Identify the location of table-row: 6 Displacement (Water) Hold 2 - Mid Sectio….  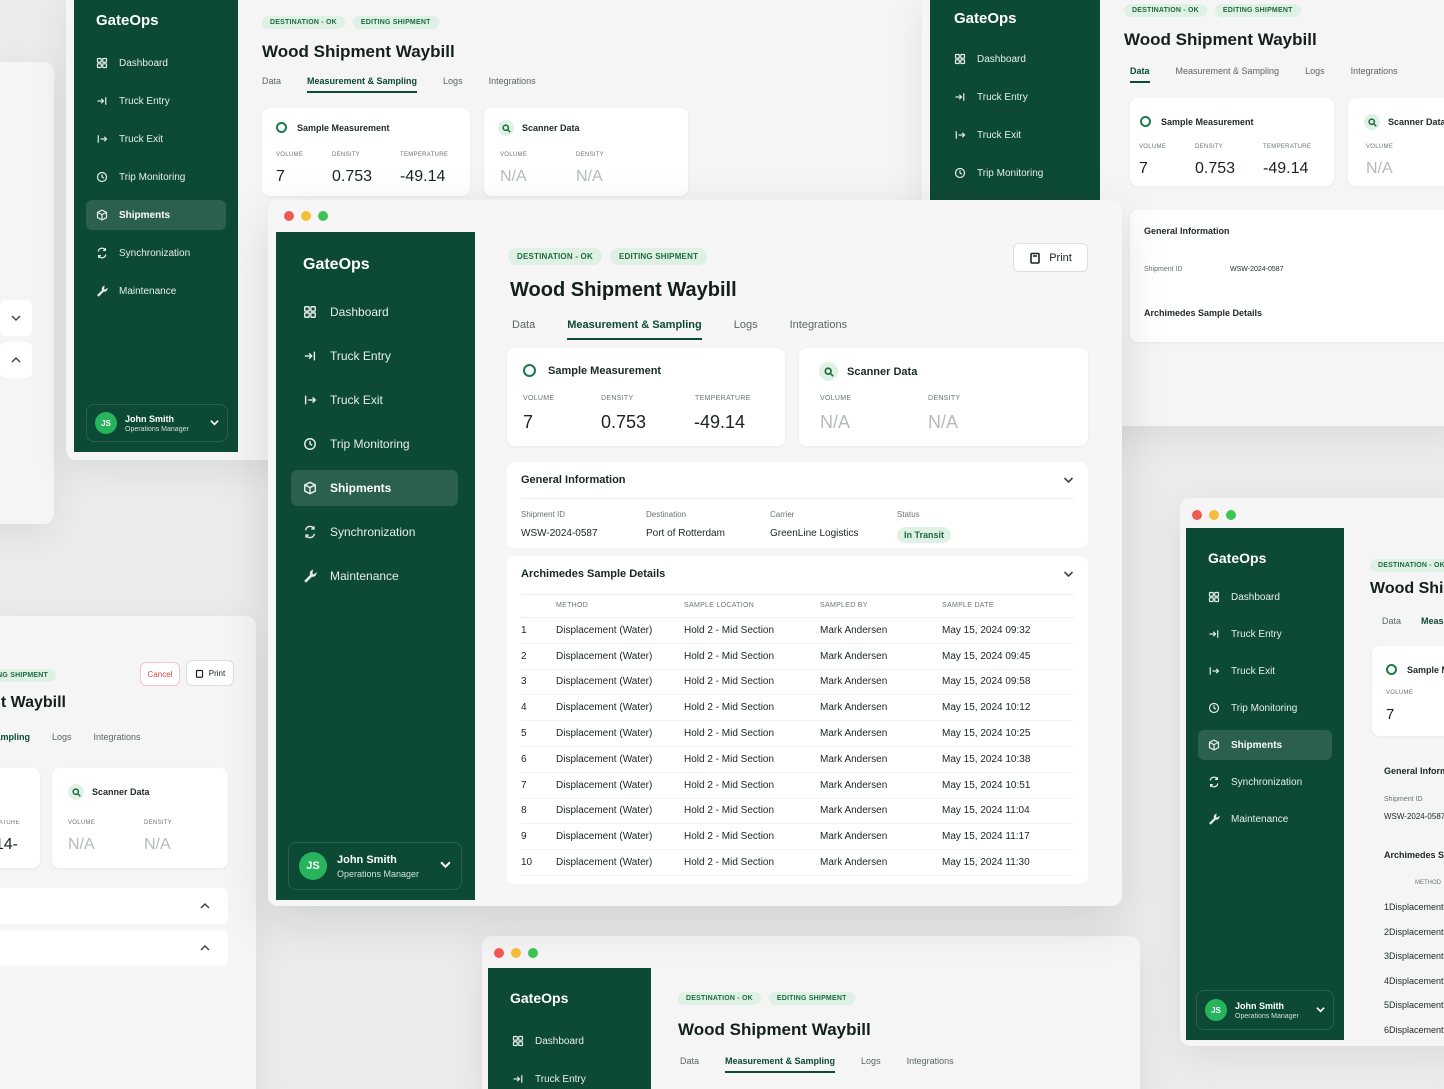
(797, 759).